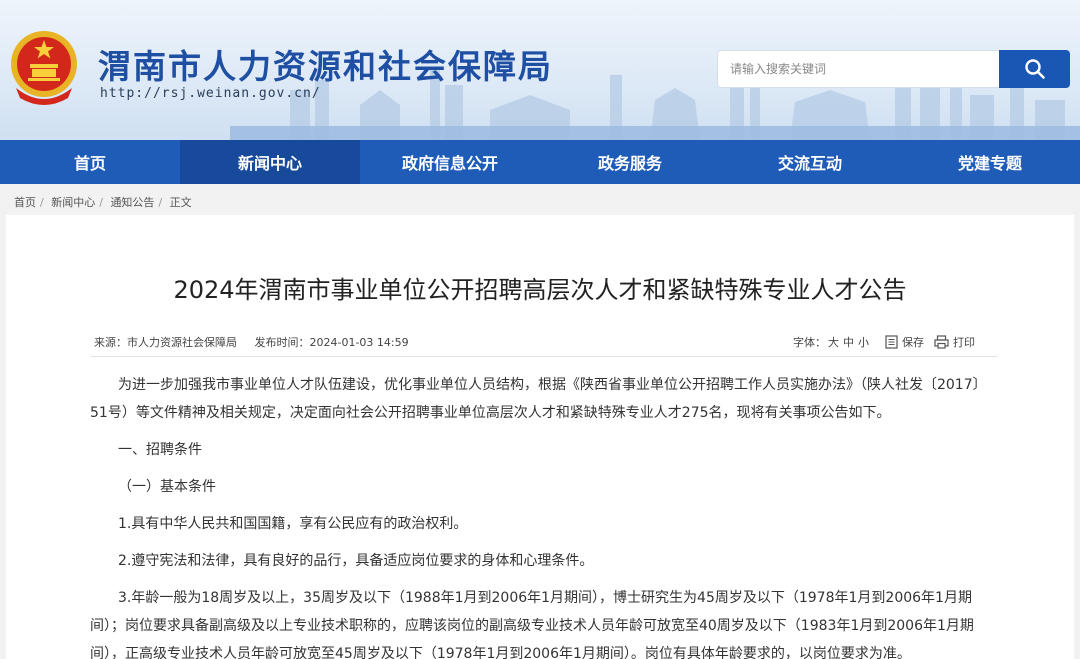 This screenshot has width=1080, height=659. What do you see at coordinates (964, 342) in the screenshot?
I see `print-label: 打印` at bounding box center [964, 342].